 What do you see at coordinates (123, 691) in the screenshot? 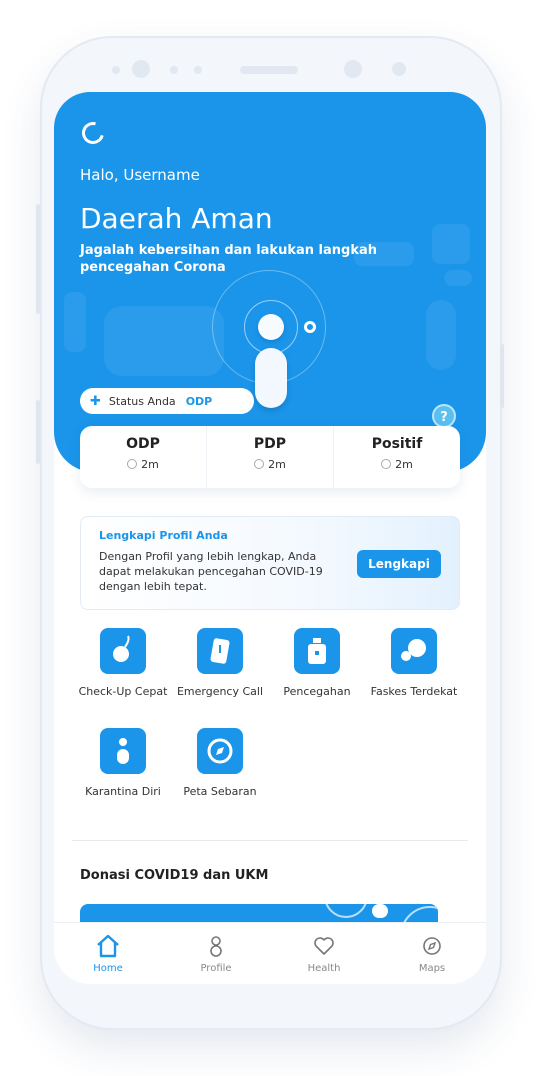
I see `feature-label: Check-Up Cepat` at bounding box center [123, 691].